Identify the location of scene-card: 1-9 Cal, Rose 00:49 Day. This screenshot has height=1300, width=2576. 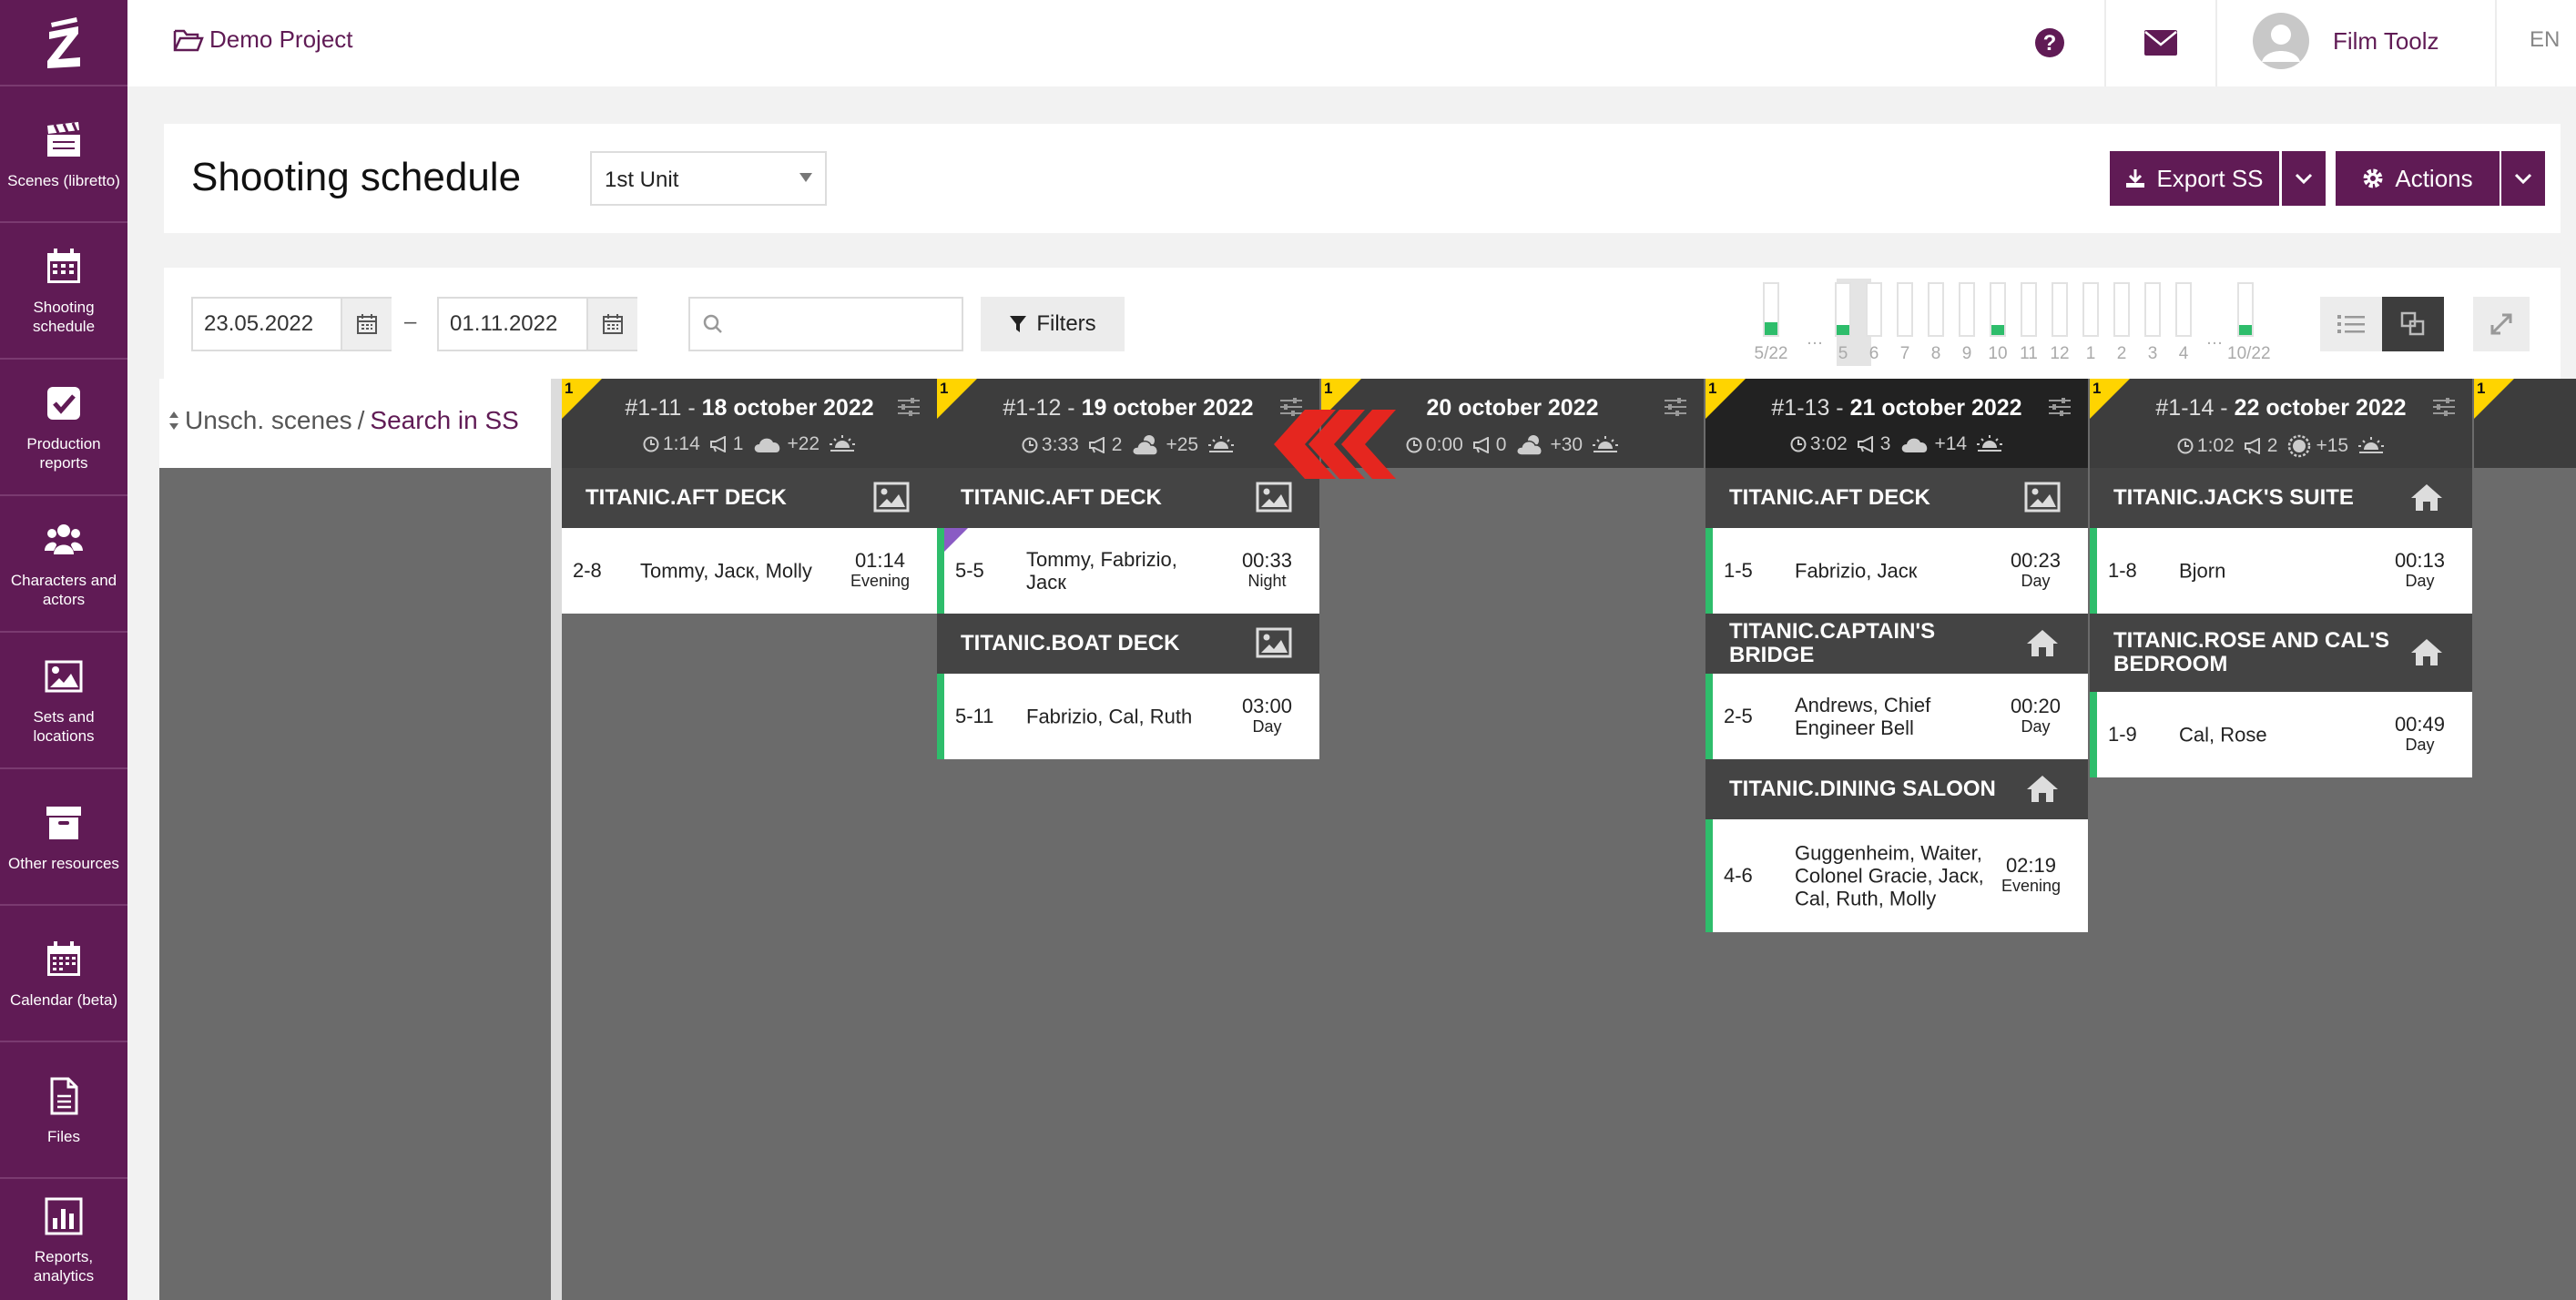
(2281, 734).